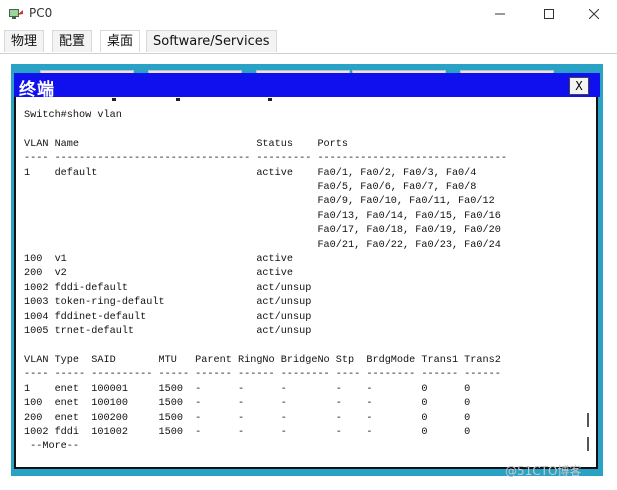  Describe the element at coordinates (259, 202) in the screenshot. I see `terminal-line: Fa0/9, Fa0/10, Fa0/11, Fa0/12` at that location.